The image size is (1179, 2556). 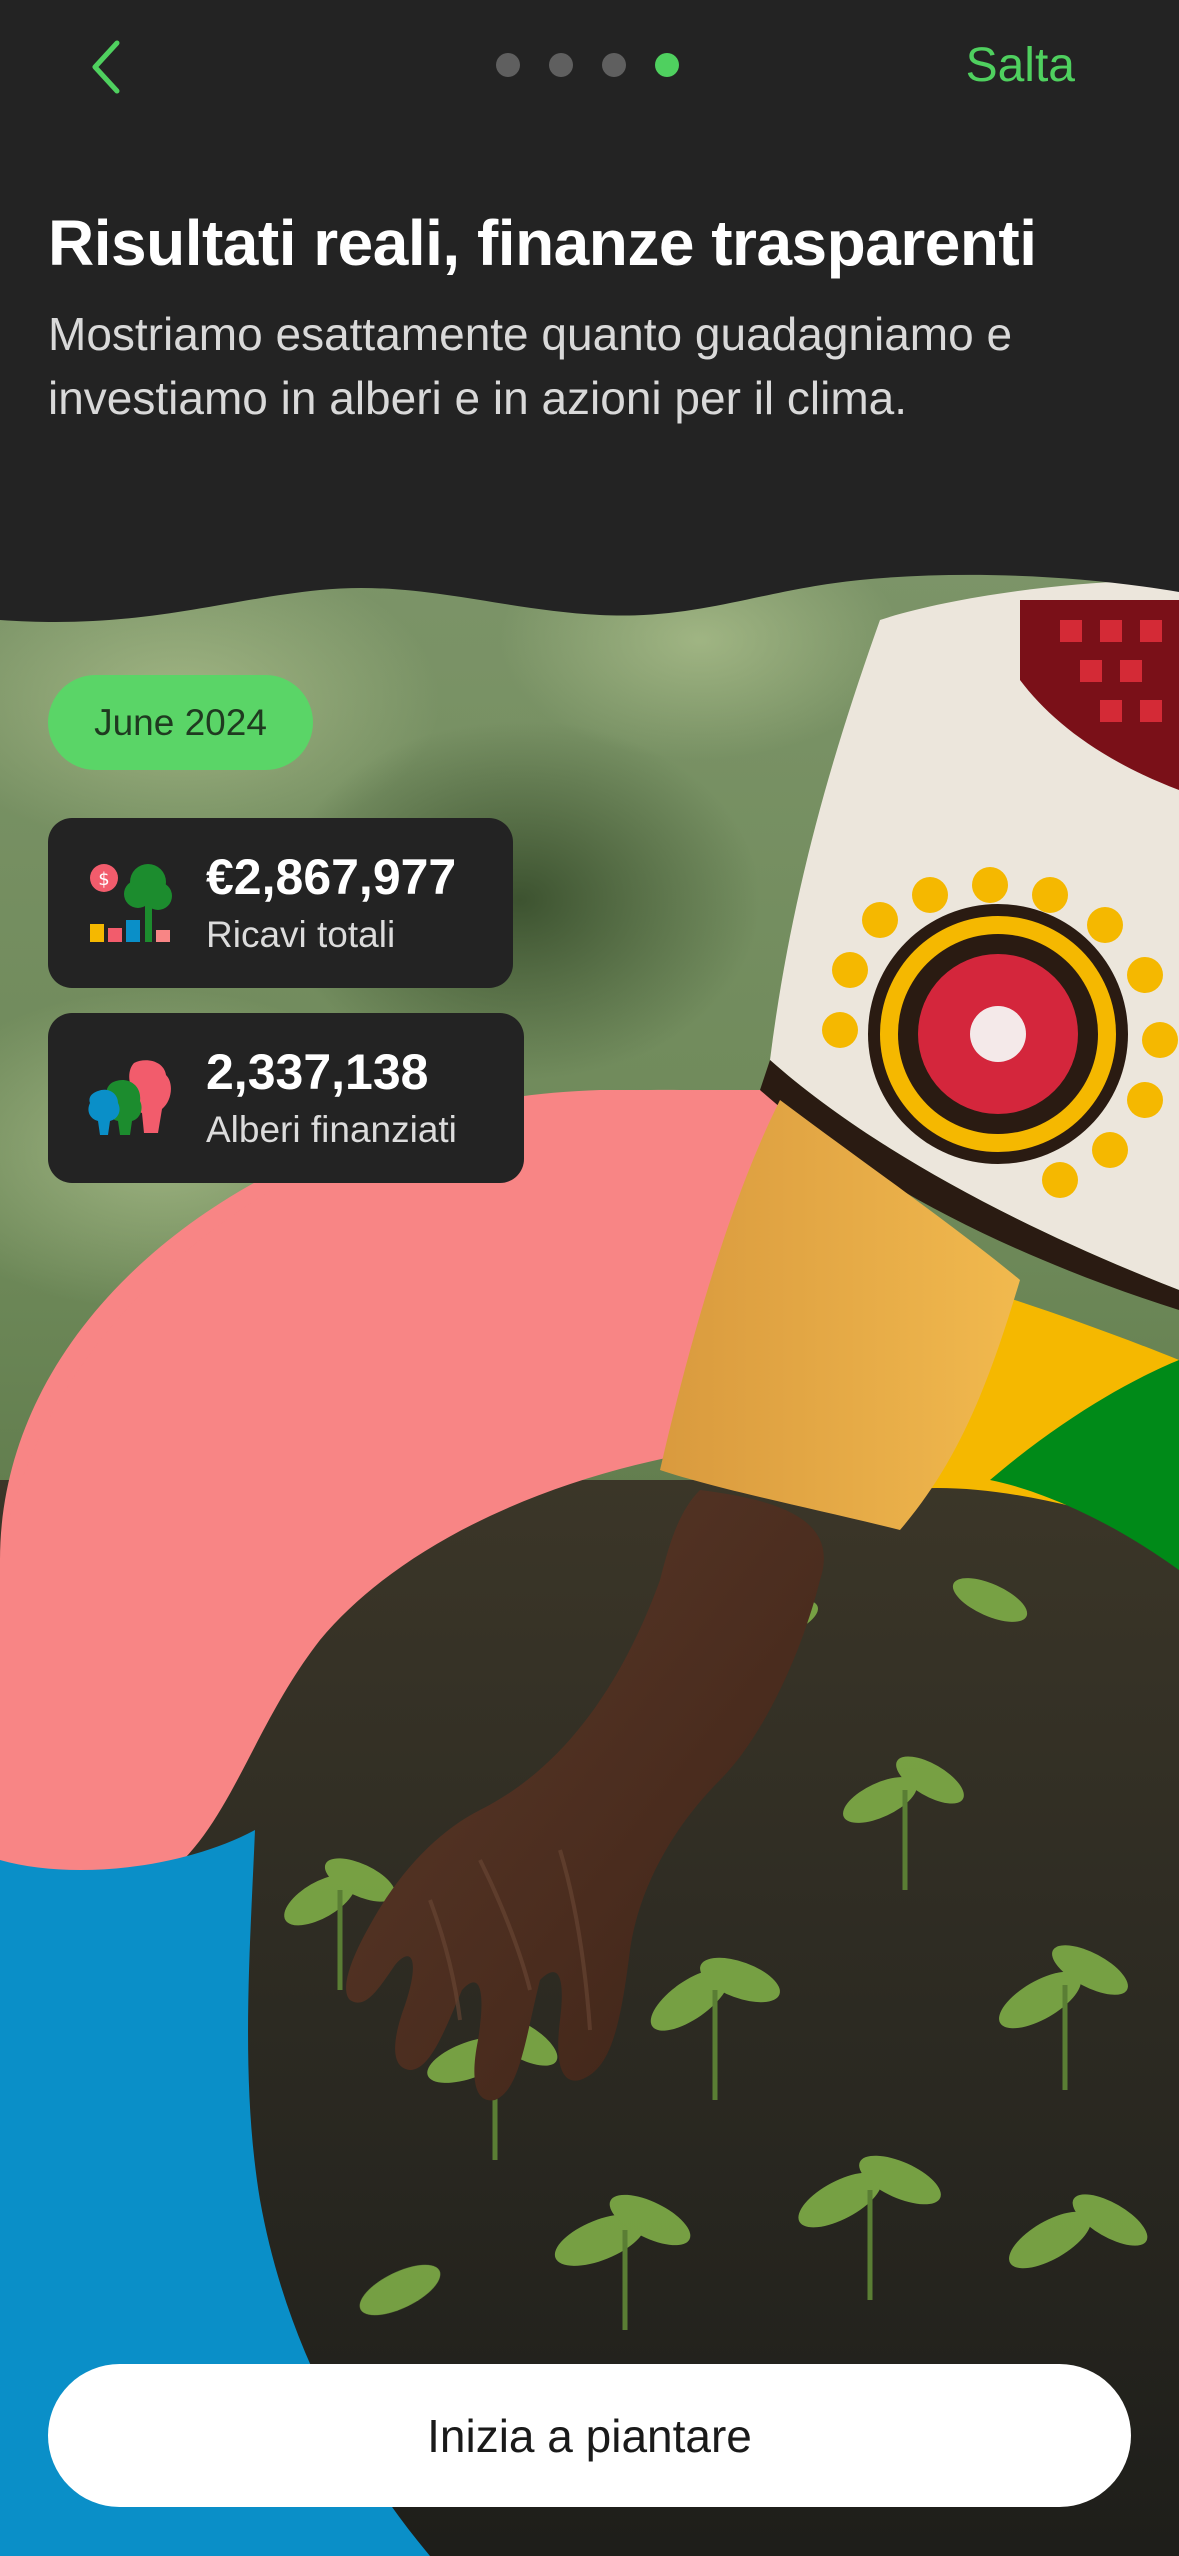 I want to click on skip-button: Salta, so click(x=1020, y=66).